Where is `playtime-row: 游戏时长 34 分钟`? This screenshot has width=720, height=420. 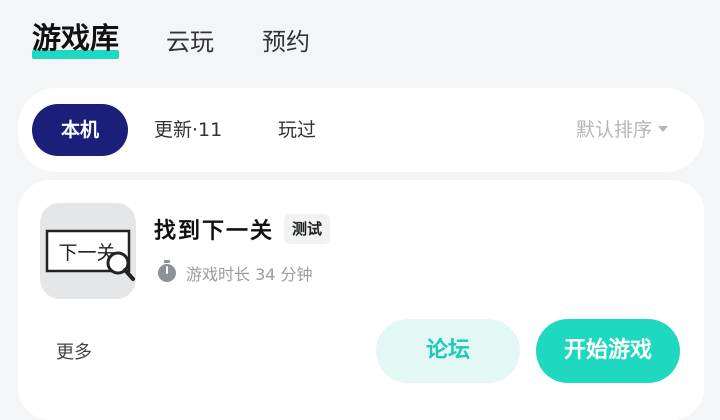 playtime-row: 游戏时长 34 分钟 is located at coordinates (234, 273).